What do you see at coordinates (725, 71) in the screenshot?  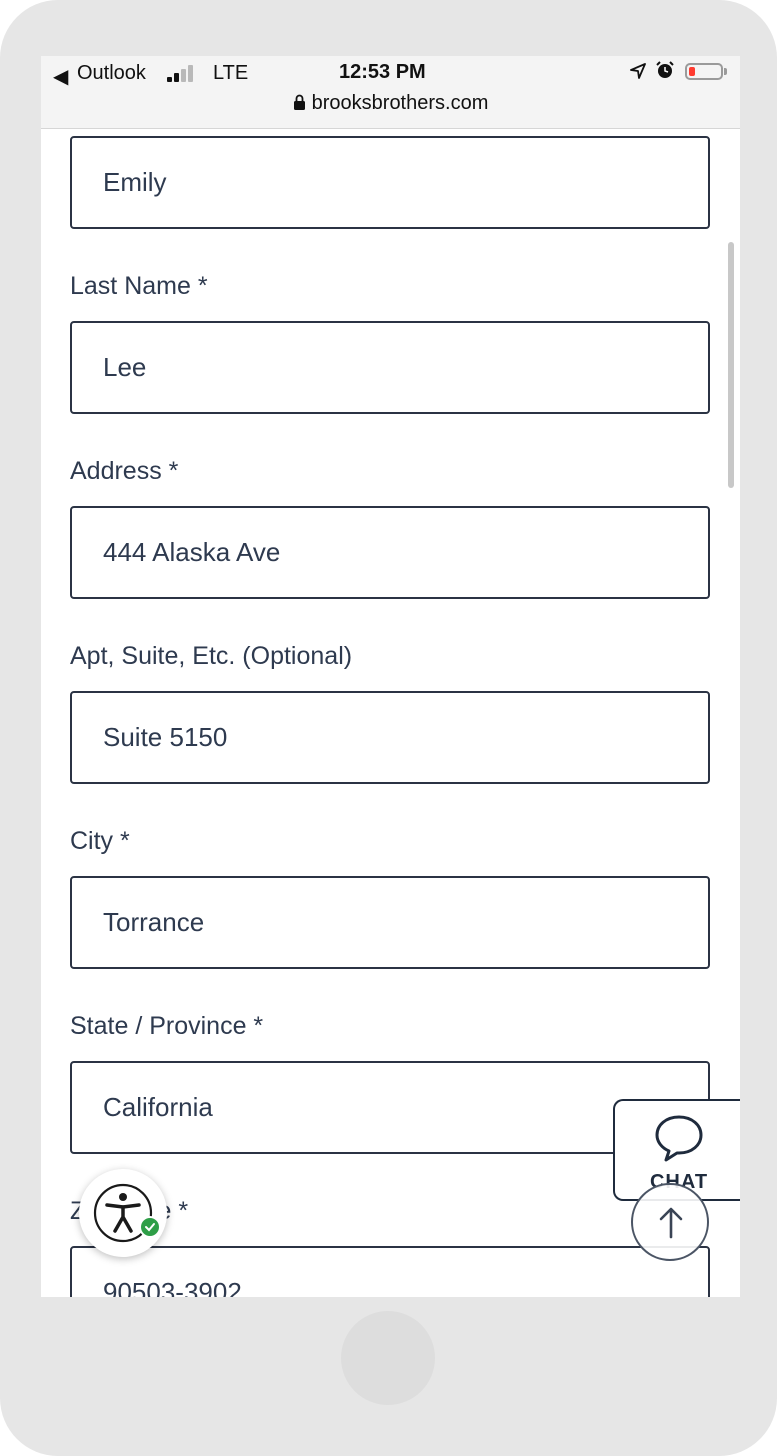 I see `battery-cap` at bounding box center [725, 71].